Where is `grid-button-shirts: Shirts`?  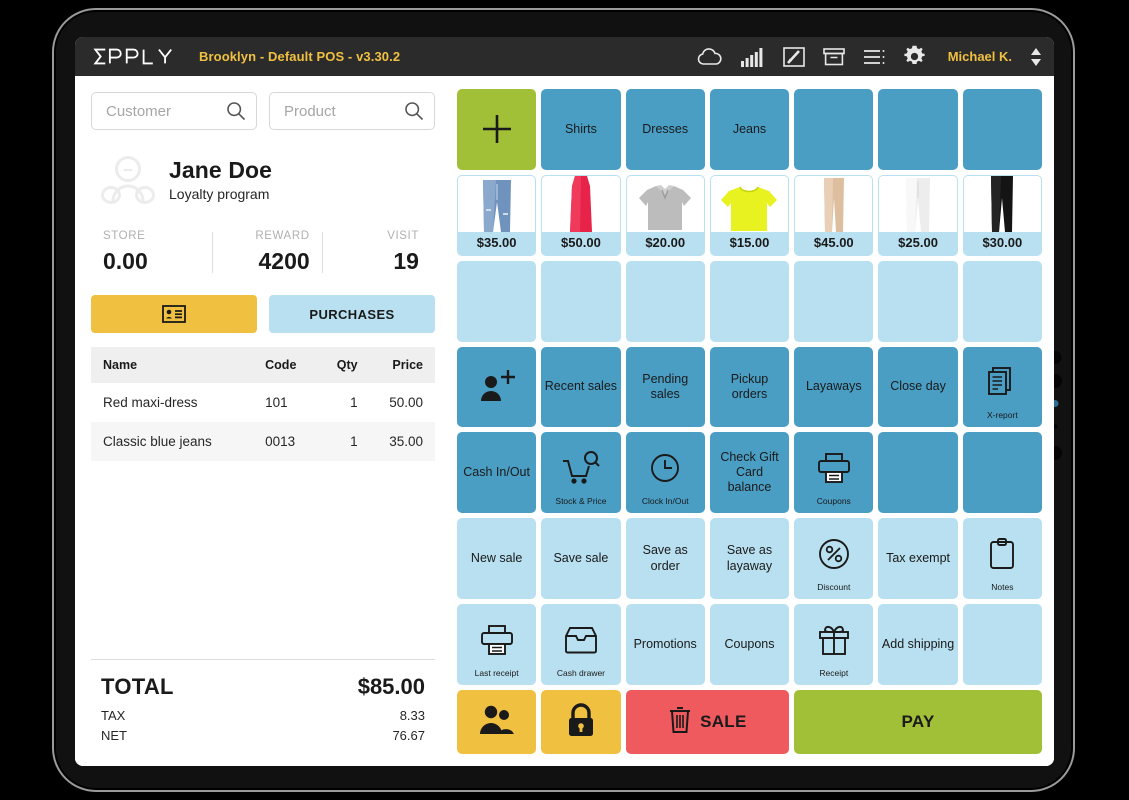 grid-button-shirts: Shirts is located at coordinates (581, 129).